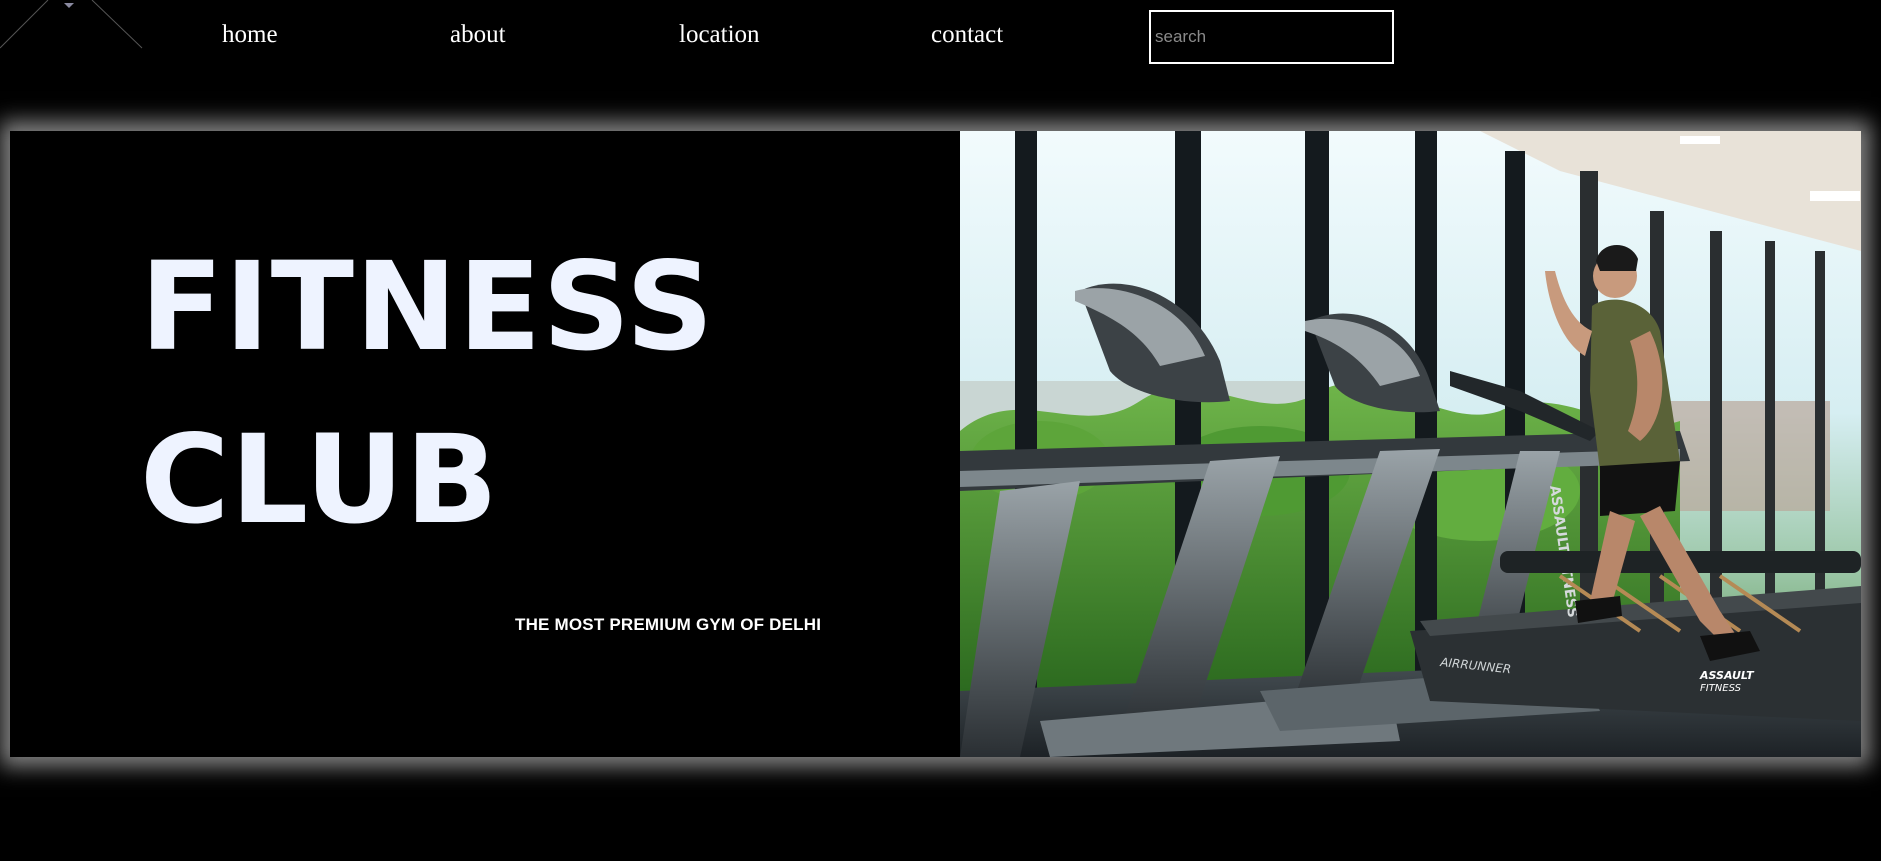 The image size is (1881, 861). What do you see at coordinates (967, 35) in the screenshot?
I see `nav-link-contact: contact` at bounding box center [967, 35].